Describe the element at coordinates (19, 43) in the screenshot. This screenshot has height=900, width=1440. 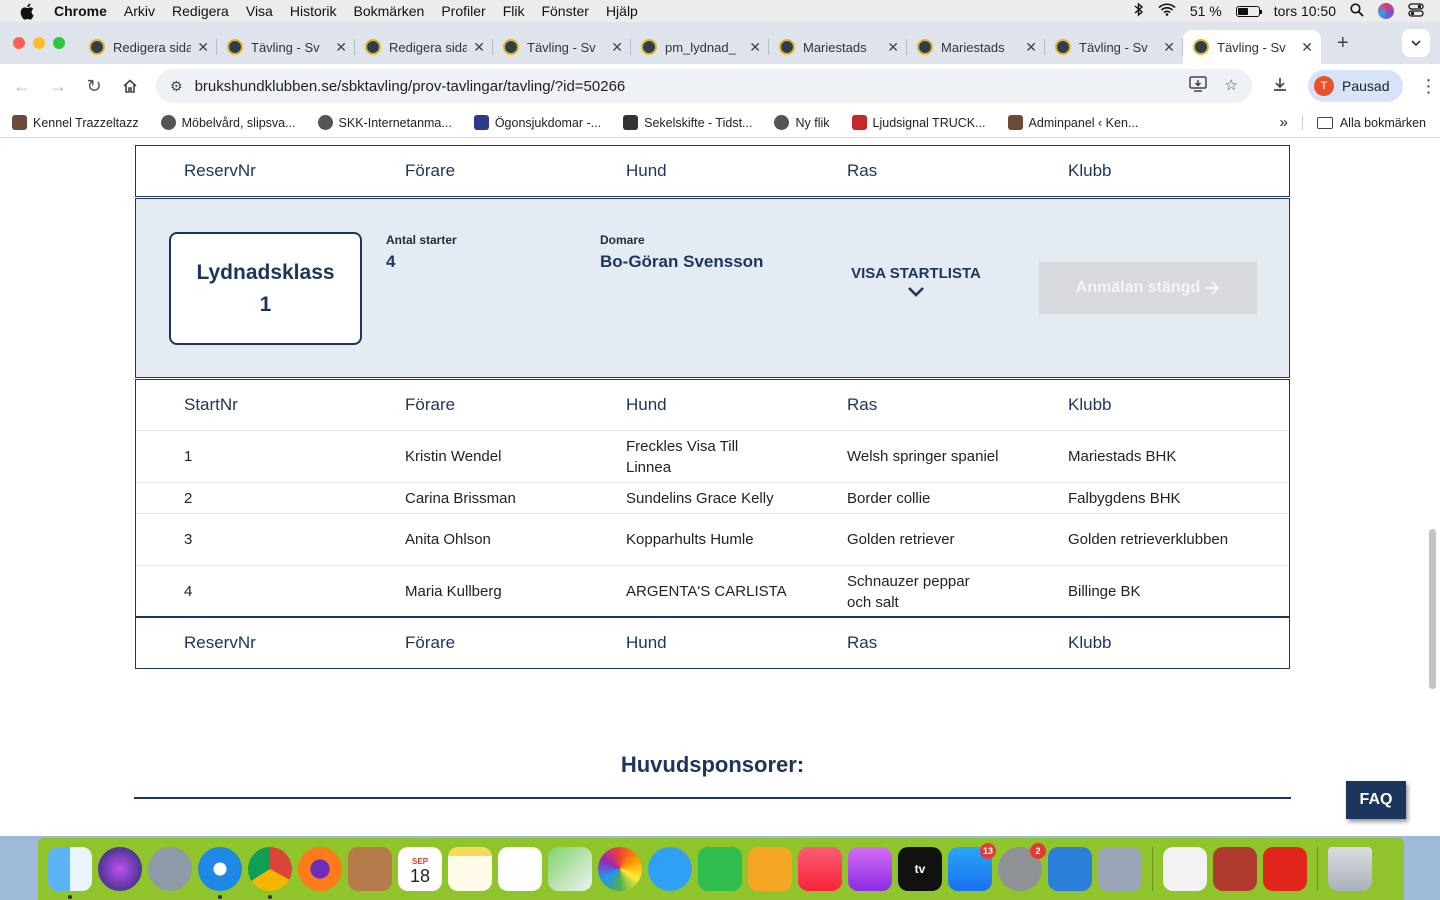
I see `close-window-button` at that location.